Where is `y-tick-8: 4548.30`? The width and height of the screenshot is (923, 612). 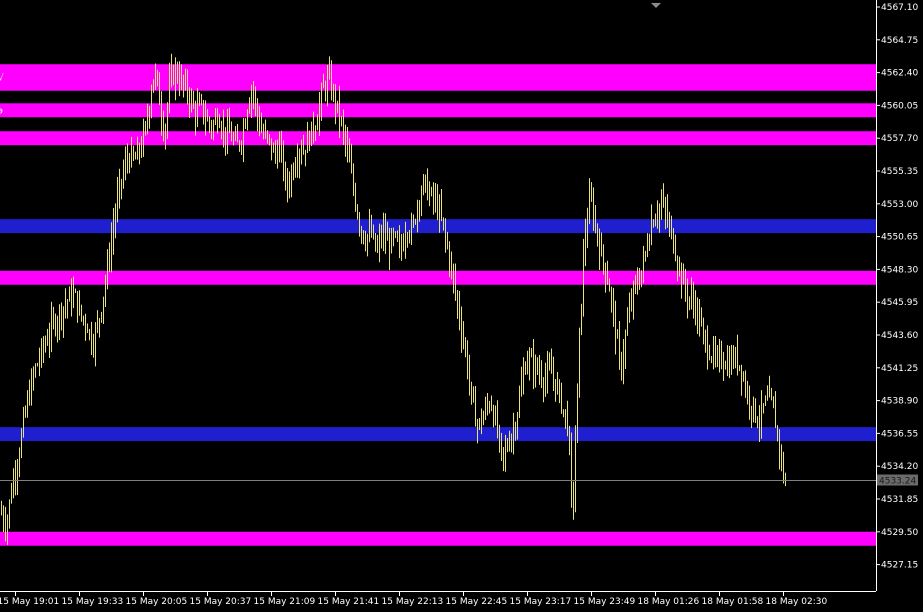
y-tick-8: 4548.30 is located at coordinates (897, 270).